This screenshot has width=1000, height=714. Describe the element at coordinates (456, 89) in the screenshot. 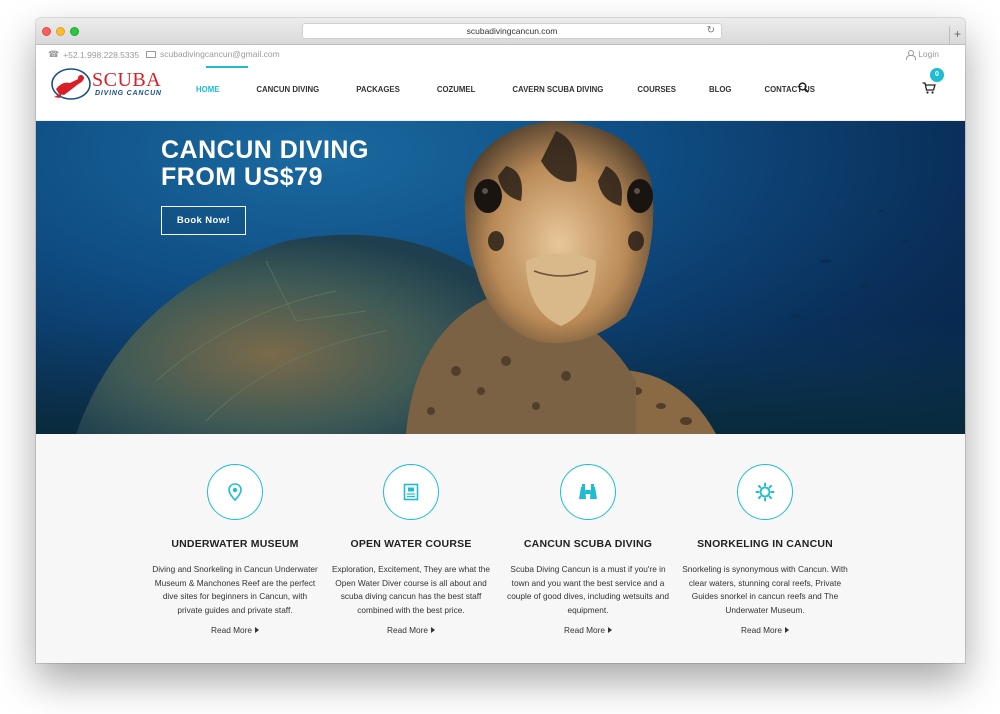

I see `nav-cozumel: COZUMEL` at that location.